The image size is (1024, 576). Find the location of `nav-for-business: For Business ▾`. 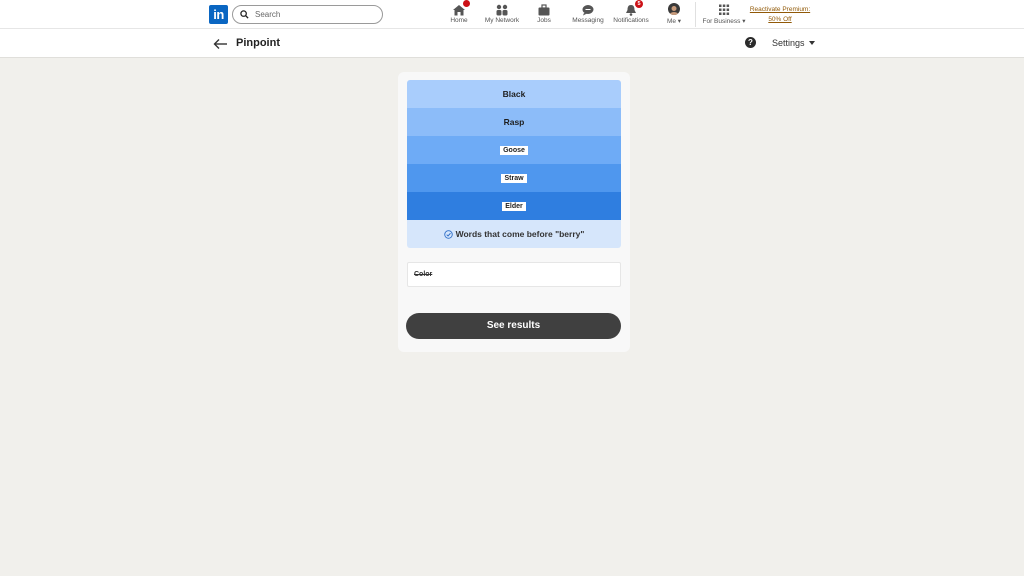

nav-for-business: For Business ▾ is located at coordinates (724, 15).